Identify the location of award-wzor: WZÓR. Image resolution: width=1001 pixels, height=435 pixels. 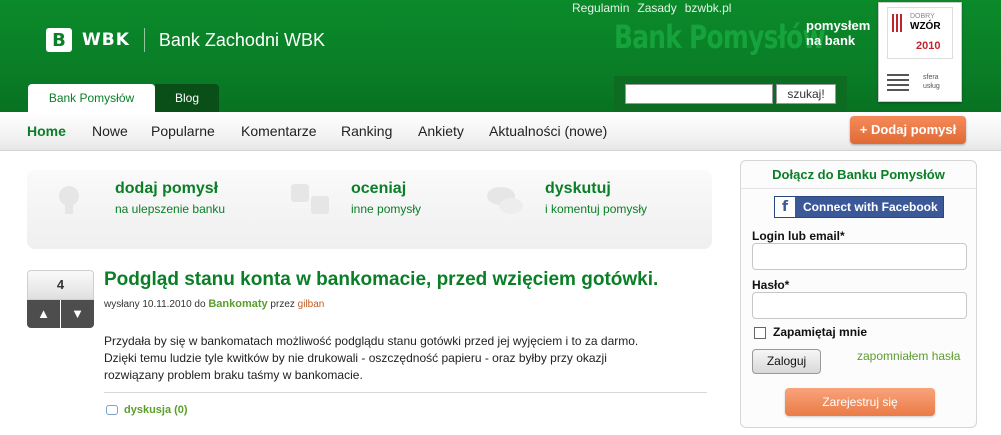
(925, 26).